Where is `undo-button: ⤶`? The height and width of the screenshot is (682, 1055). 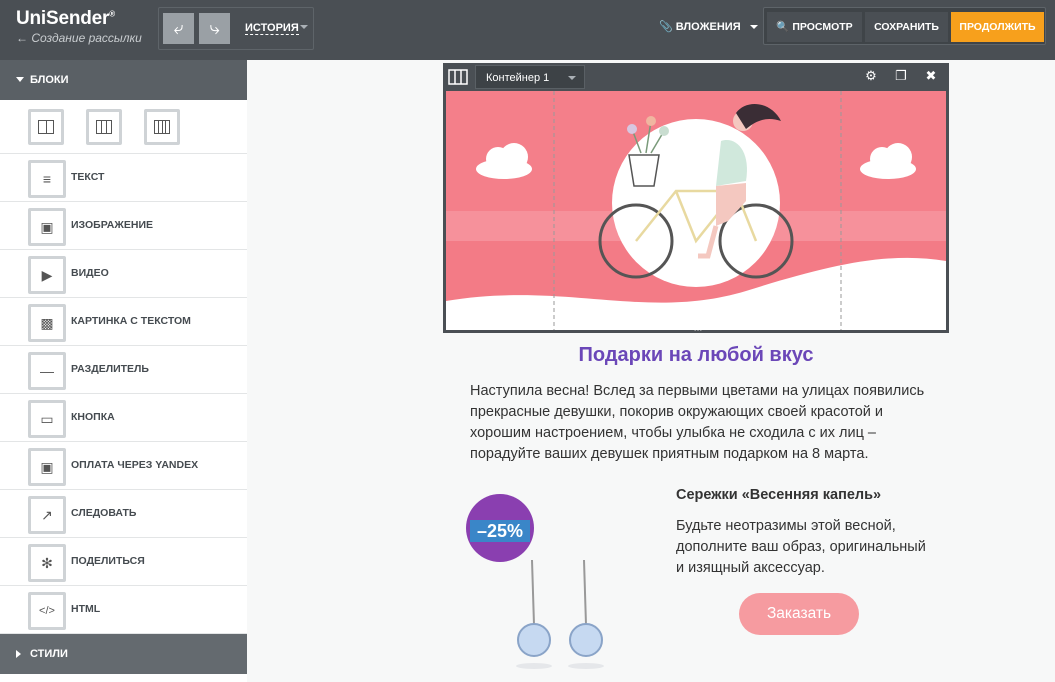
undo-button: ⤶ is located at coordinates (178, 28).